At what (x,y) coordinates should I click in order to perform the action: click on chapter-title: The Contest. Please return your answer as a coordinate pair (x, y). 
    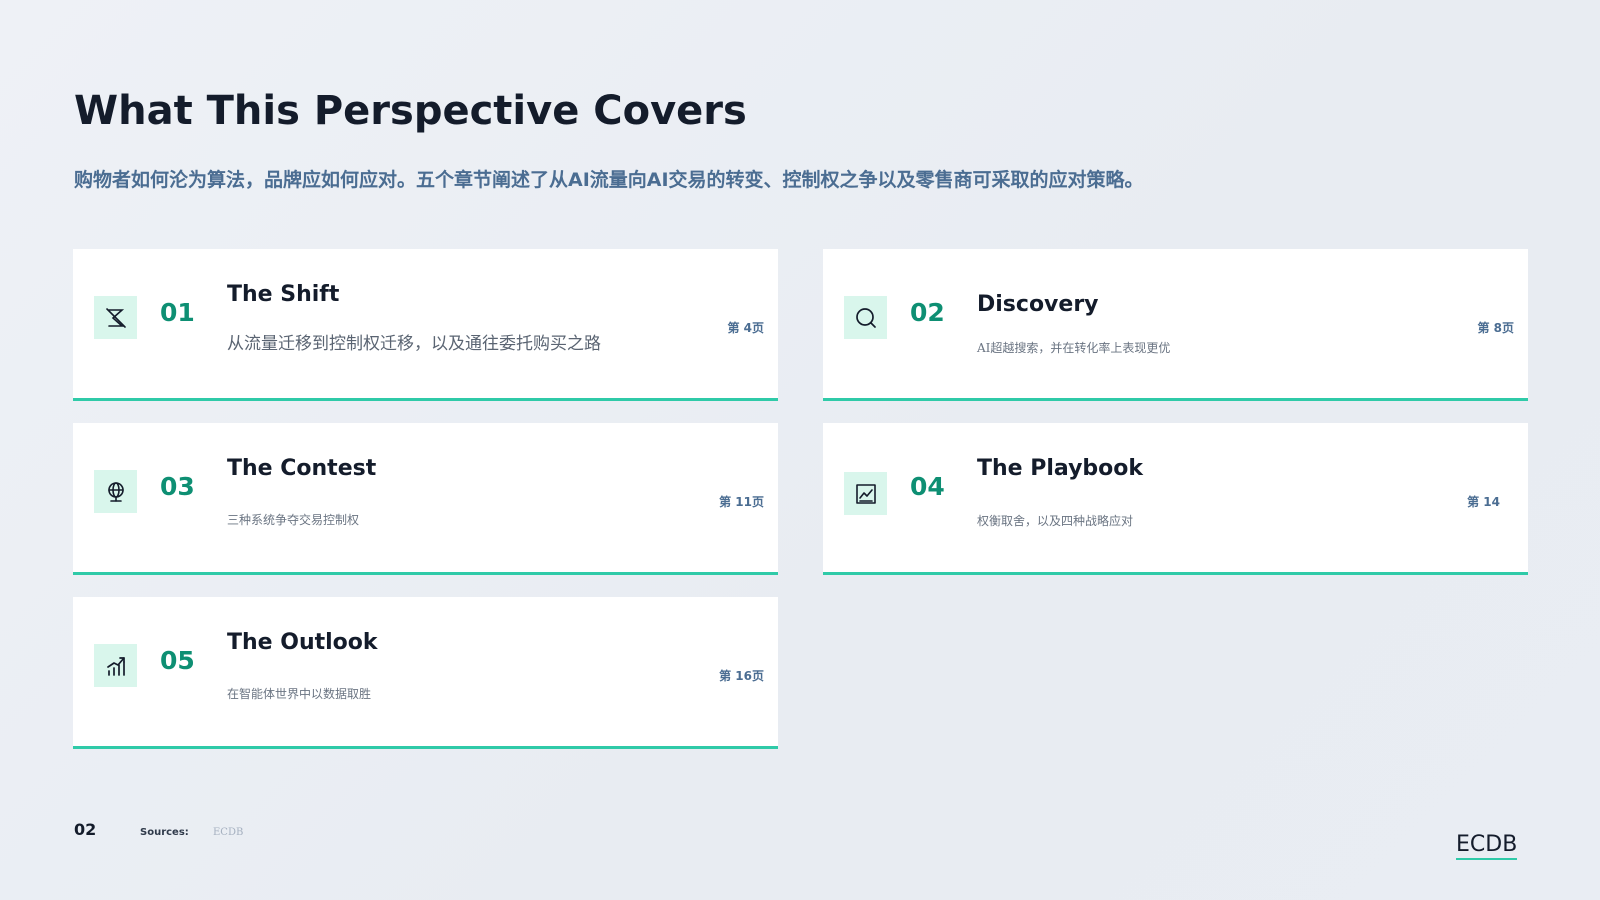
    Looking at the image, I should click on (302, 468).